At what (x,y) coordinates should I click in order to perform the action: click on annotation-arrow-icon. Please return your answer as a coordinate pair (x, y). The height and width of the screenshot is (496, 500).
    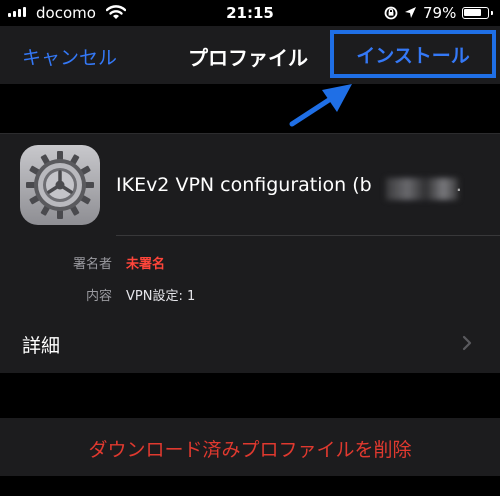
    Looking at the image, I should click on (320, 105).